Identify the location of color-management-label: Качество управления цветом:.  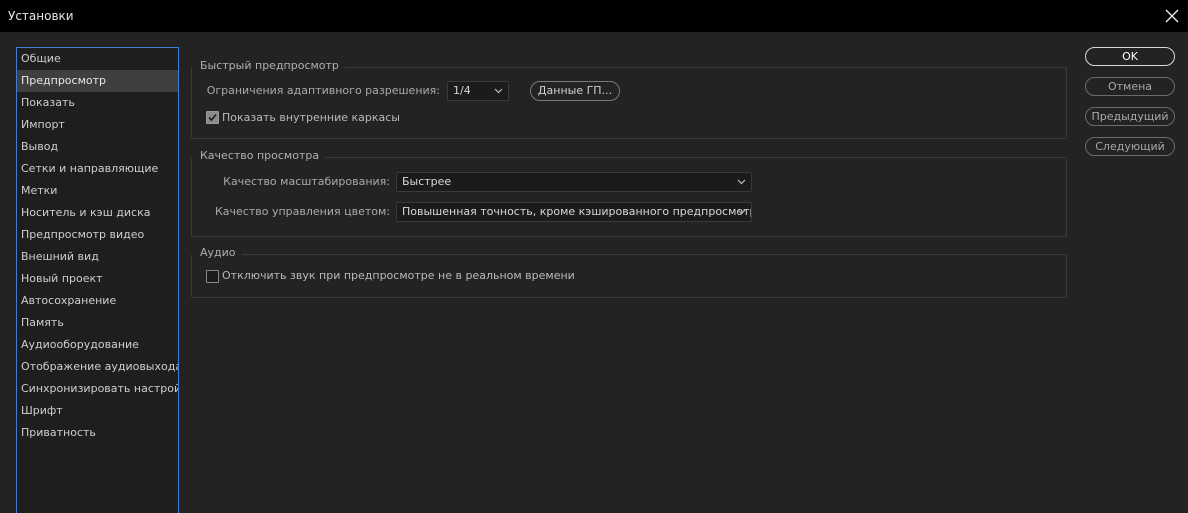
(302, 211).